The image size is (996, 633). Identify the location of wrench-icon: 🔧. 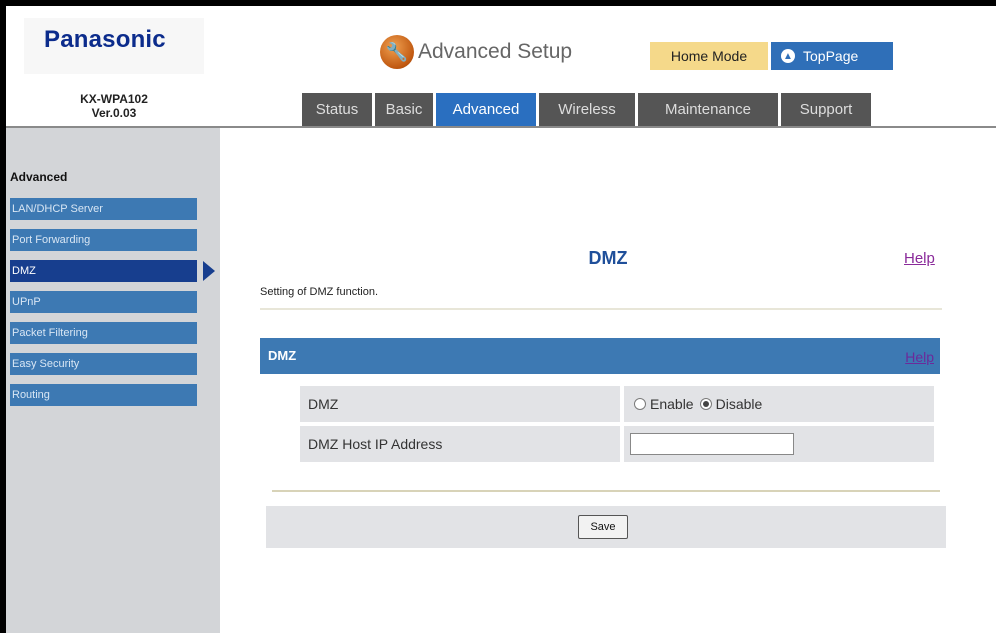
(397, 52).